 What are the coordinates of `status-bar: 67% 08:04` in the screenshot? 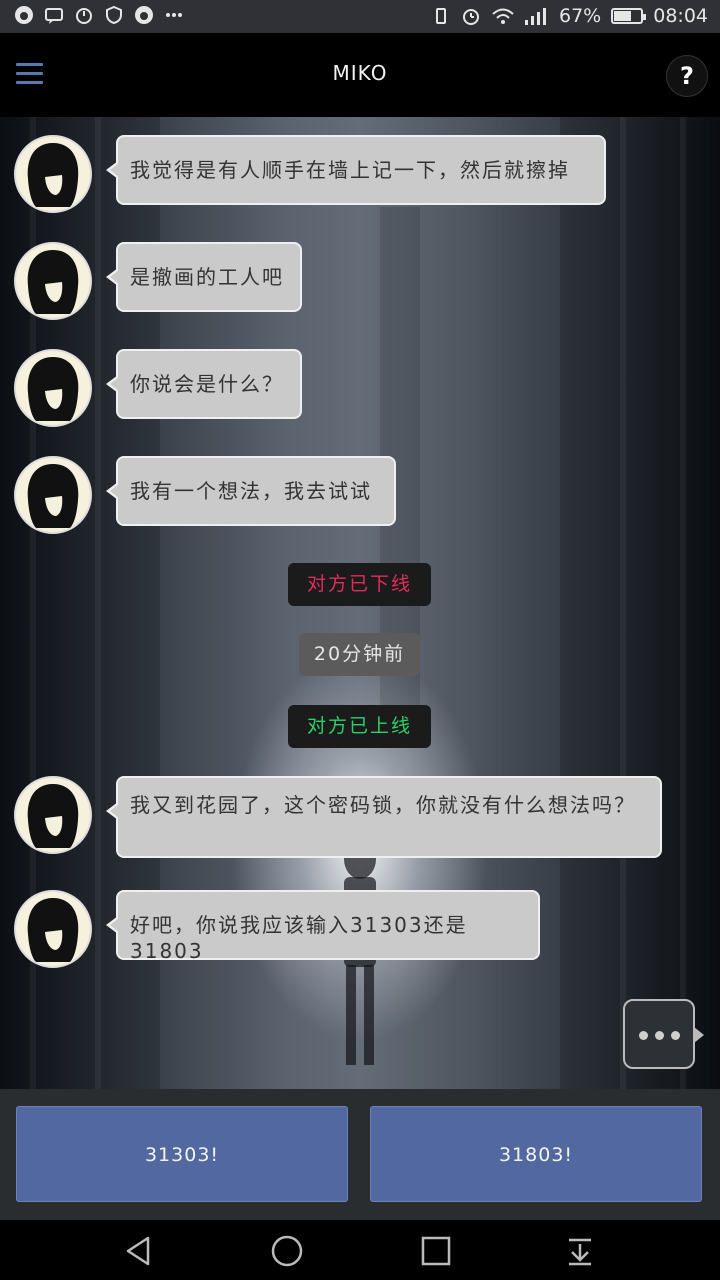 It's located at (360, 16).